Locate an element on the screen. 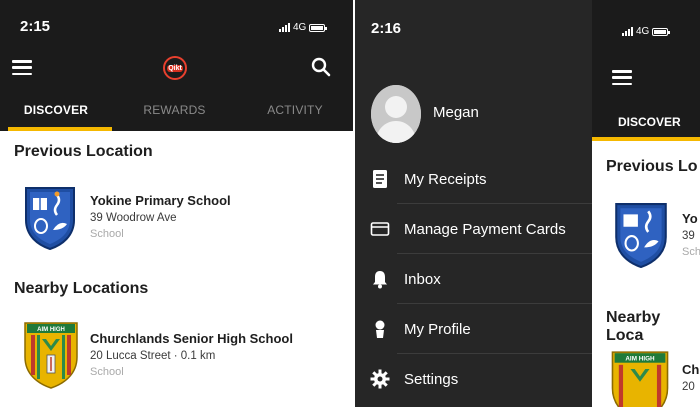 The height and width of the screenshot is (407, 700). previous-location-heading: Previous Lo is located at coordinates (652, 166).